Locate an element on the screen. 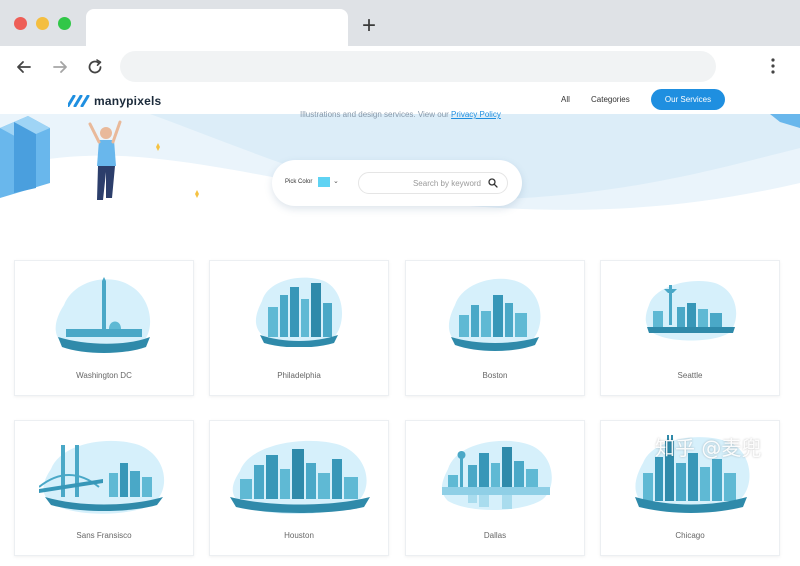 The width and height of the screenshot is (800, 566). search-panel: Pick Color ⌄ is located at coordinates (397, 183).